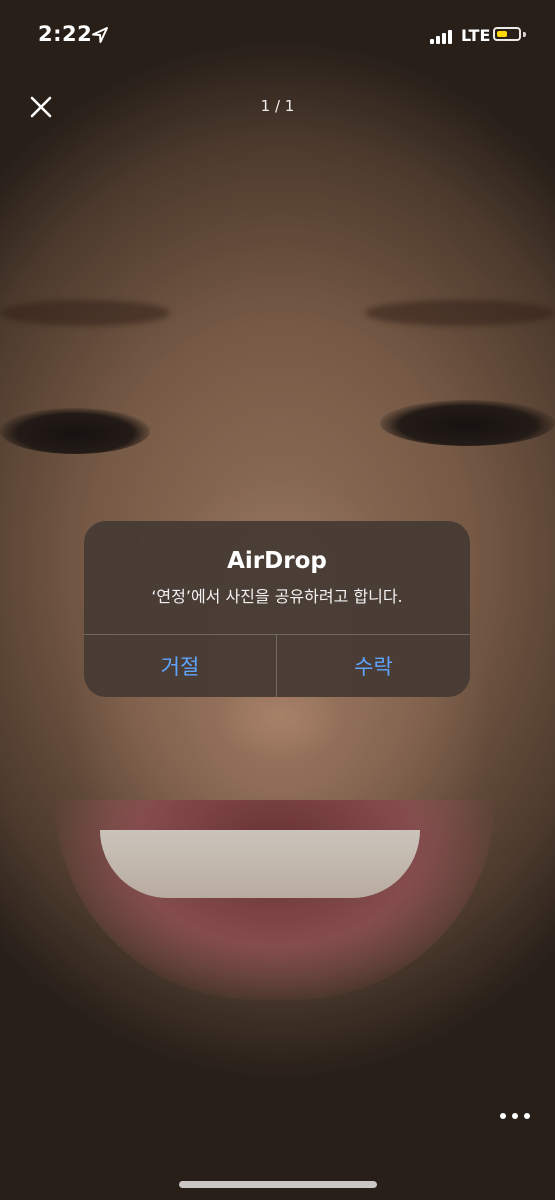 The width and height of the screenshot is (555, 1200). What do you see at coordinates (180, 666) in the screenshot?
I see `decline-button: 거절` at bounding box center [180, 666].